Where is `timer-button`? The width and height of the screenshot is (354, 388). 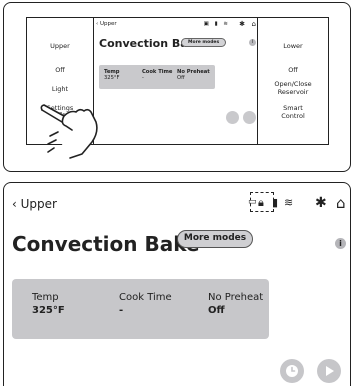 timer-button is located at coordinates (292, 371).